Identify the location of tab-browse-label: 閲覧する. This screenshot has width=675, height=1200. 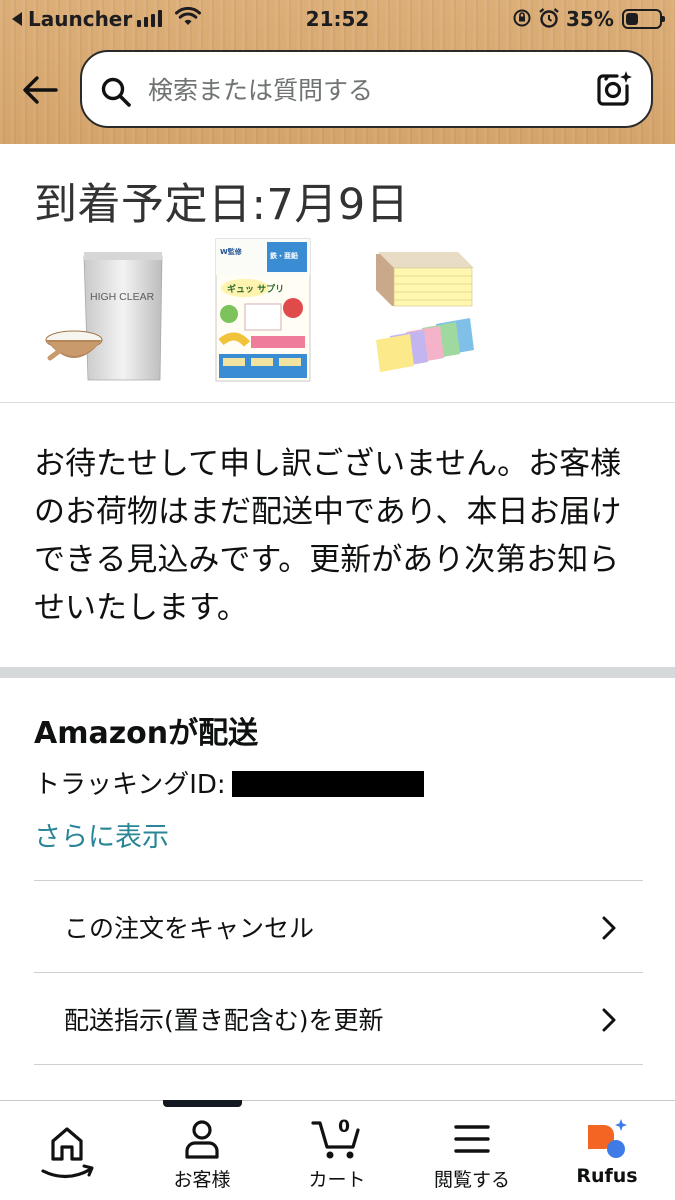
(471, 1180).